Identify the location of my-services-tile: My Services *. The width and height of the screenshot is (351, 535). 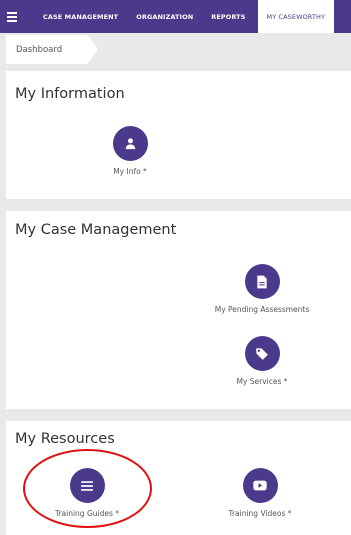
(262, 361).